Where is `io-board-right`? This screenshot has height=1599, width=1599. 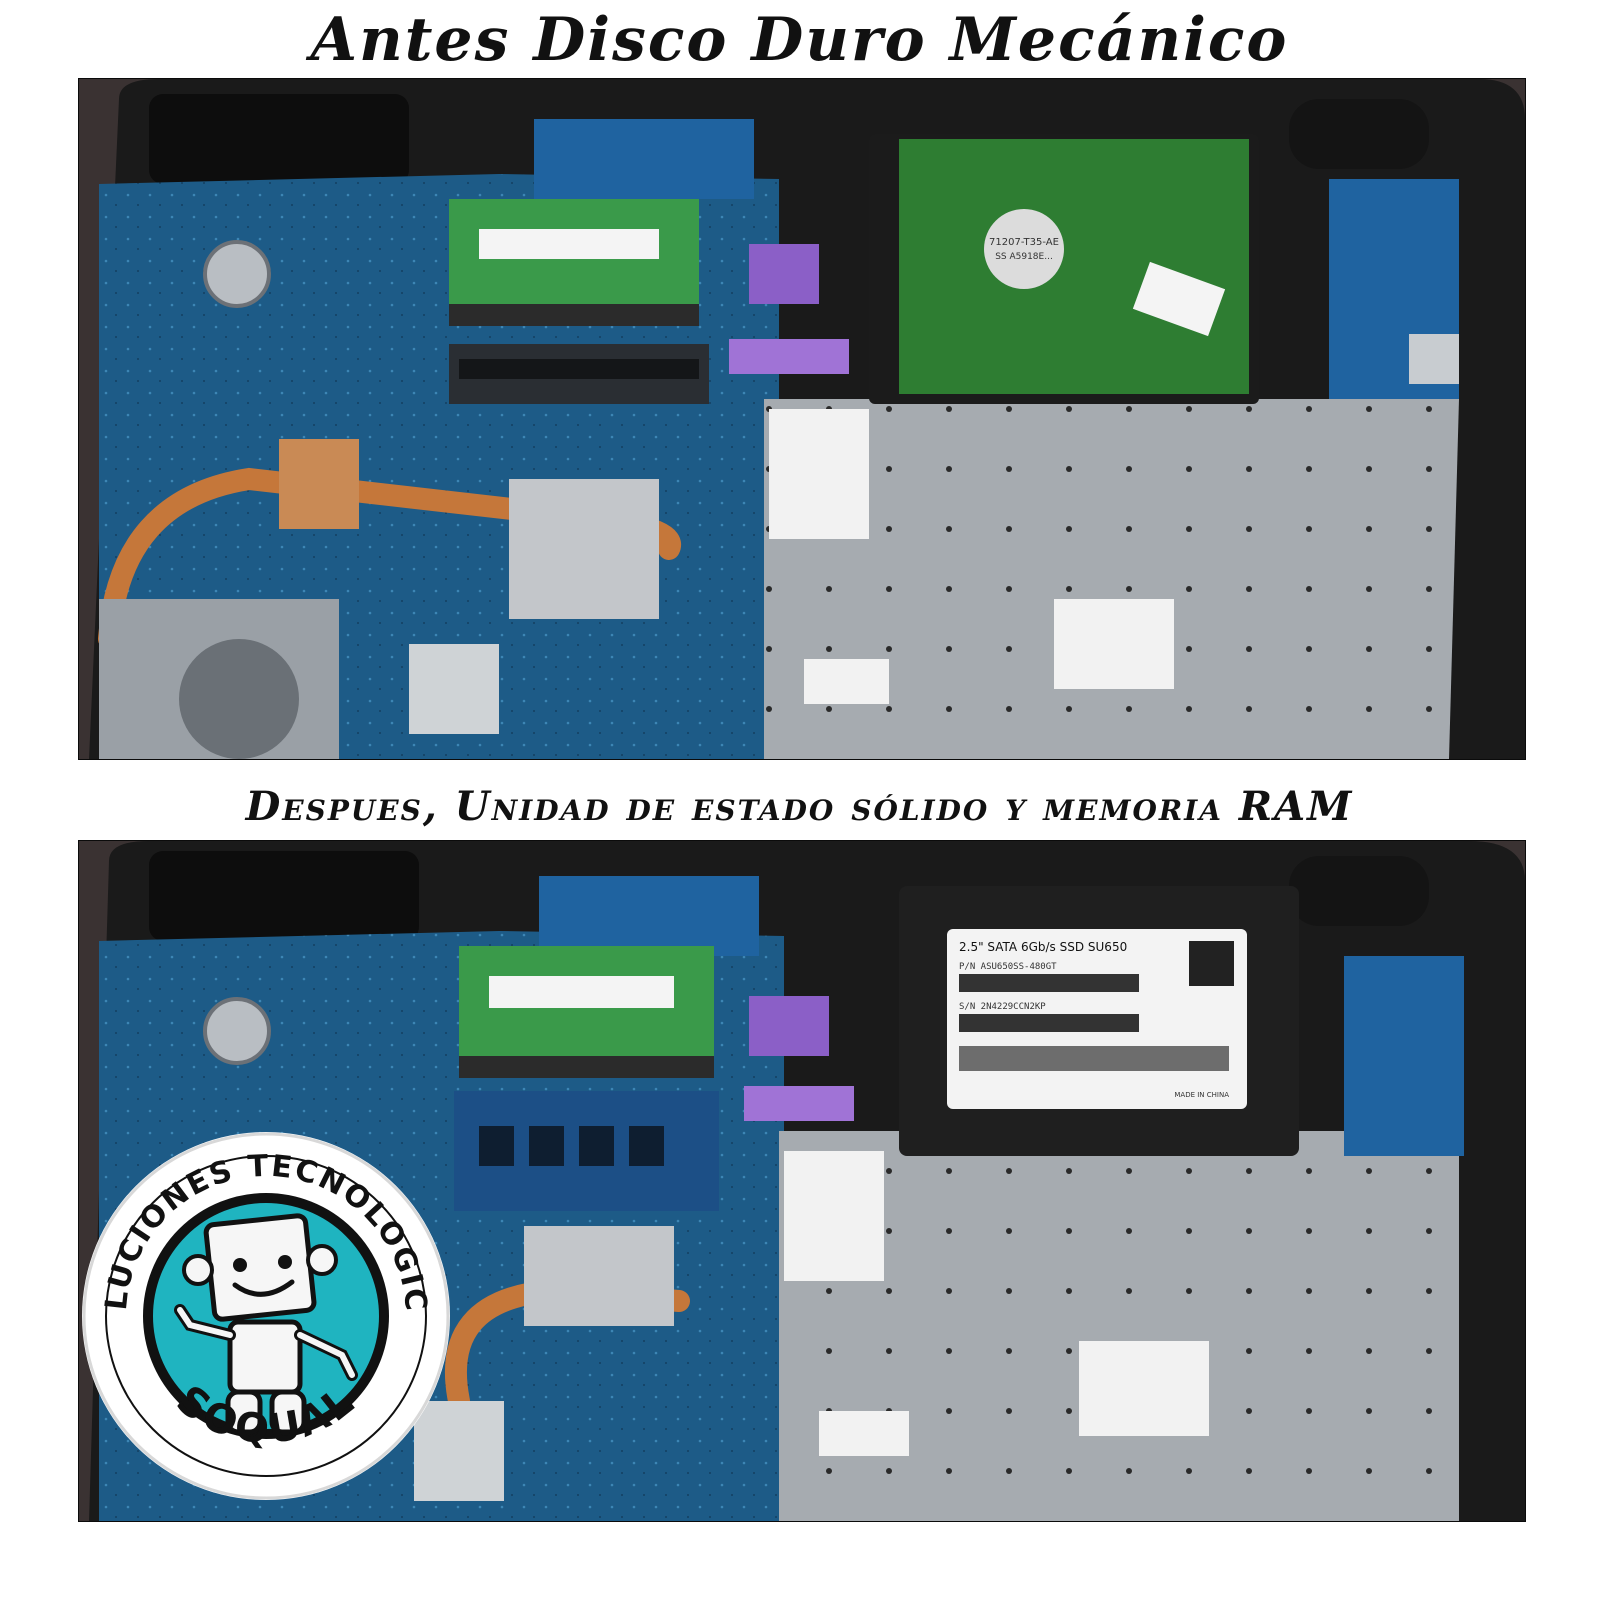
io-board-right is located at coordinates (1404, 1056).